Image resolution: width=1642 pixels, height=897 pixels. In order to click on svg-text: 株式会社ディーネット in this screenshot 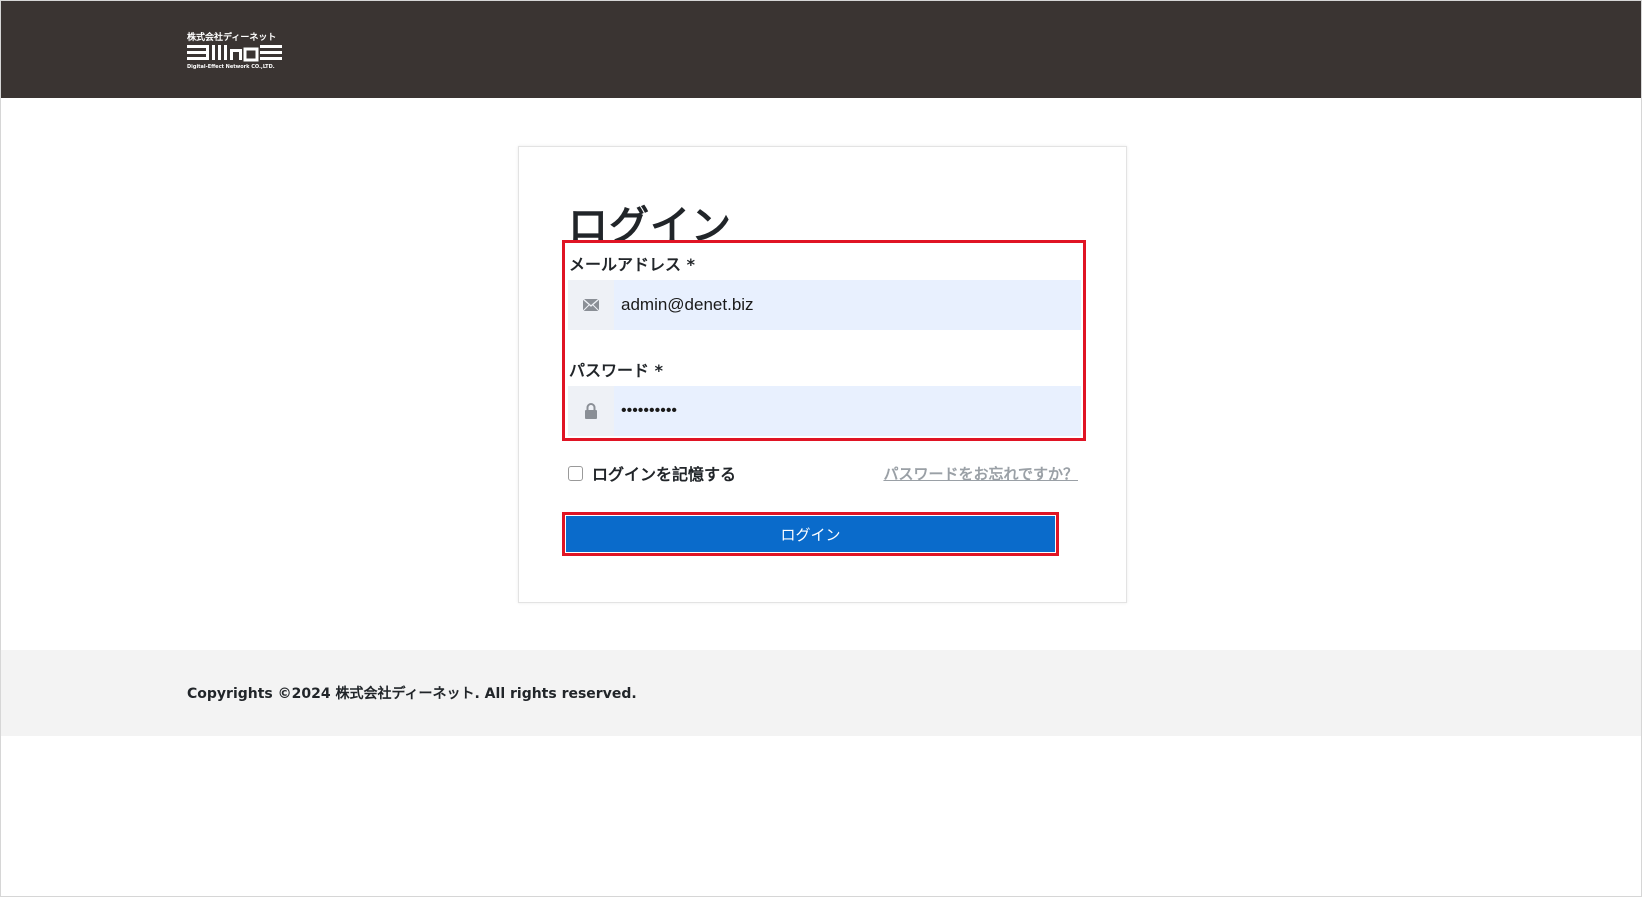, I will do `click(231, 37)`.